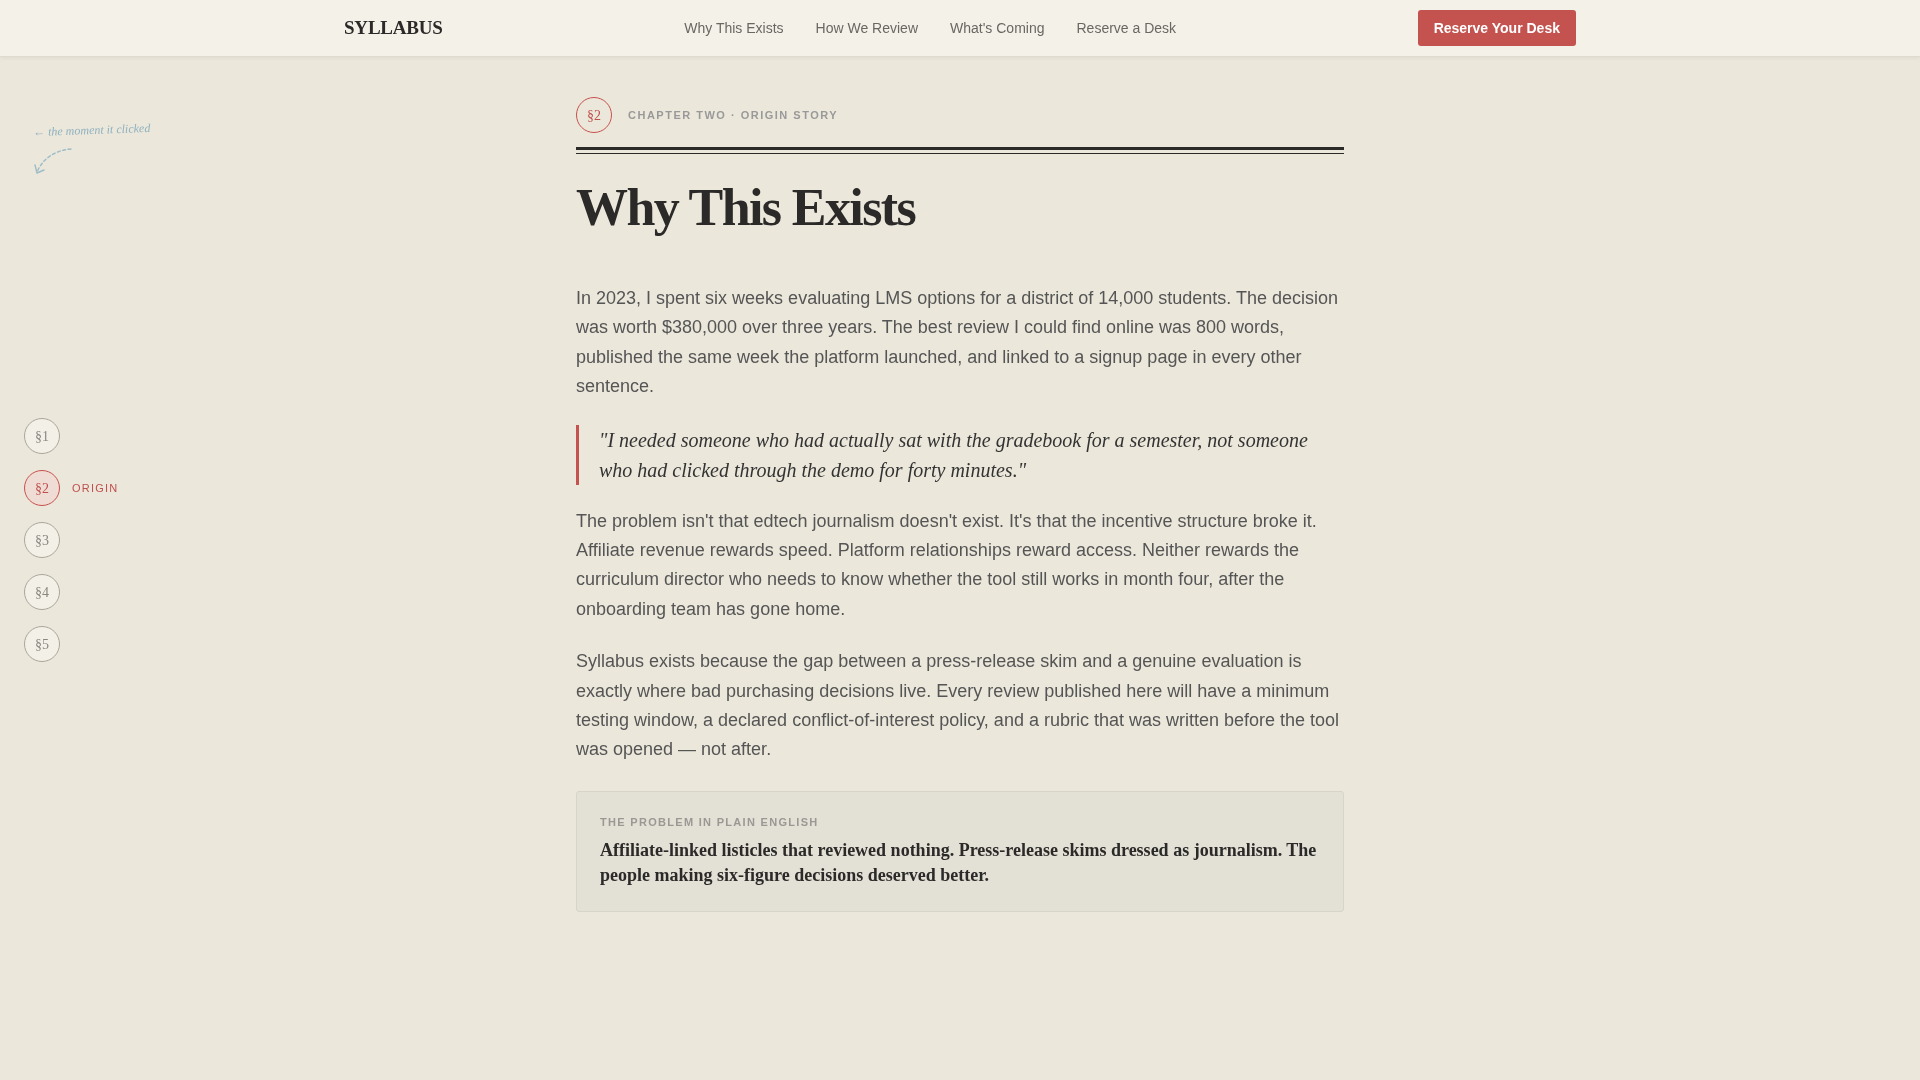  What do you see at coordinates (997, 28) in the screenshot?
I see `nav-link: What's Coming` at bounding box center [997, 28].